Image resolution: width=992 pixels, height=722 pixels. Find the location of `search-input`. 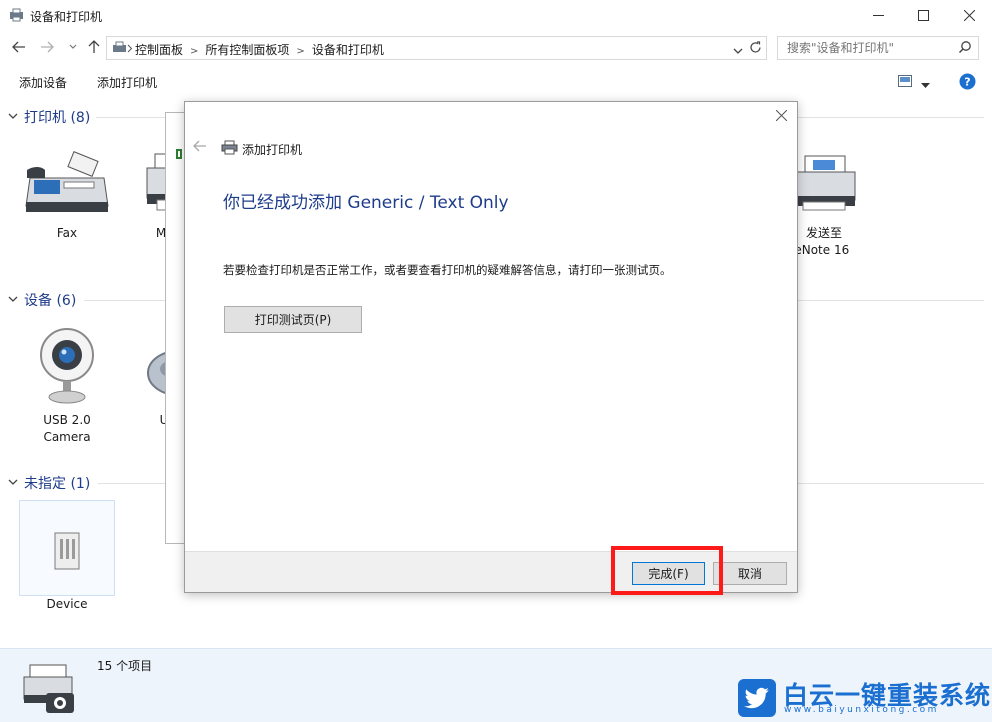

search-input is located at coordinates (865, 48).